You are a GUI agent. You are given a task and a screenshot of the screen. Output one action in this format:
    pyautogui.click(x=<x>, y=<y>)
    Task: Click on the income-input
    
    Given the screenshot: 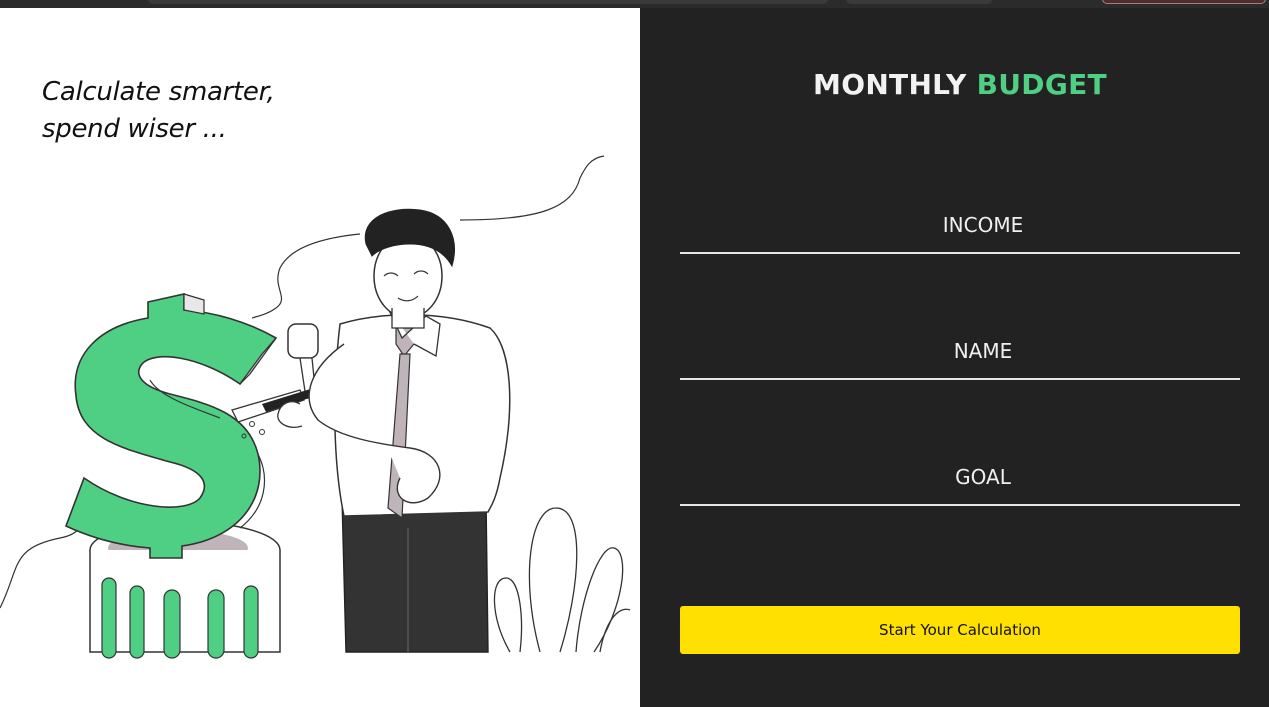 What is the action you would take?
    pyautogui.click(x=960, y=225)
    